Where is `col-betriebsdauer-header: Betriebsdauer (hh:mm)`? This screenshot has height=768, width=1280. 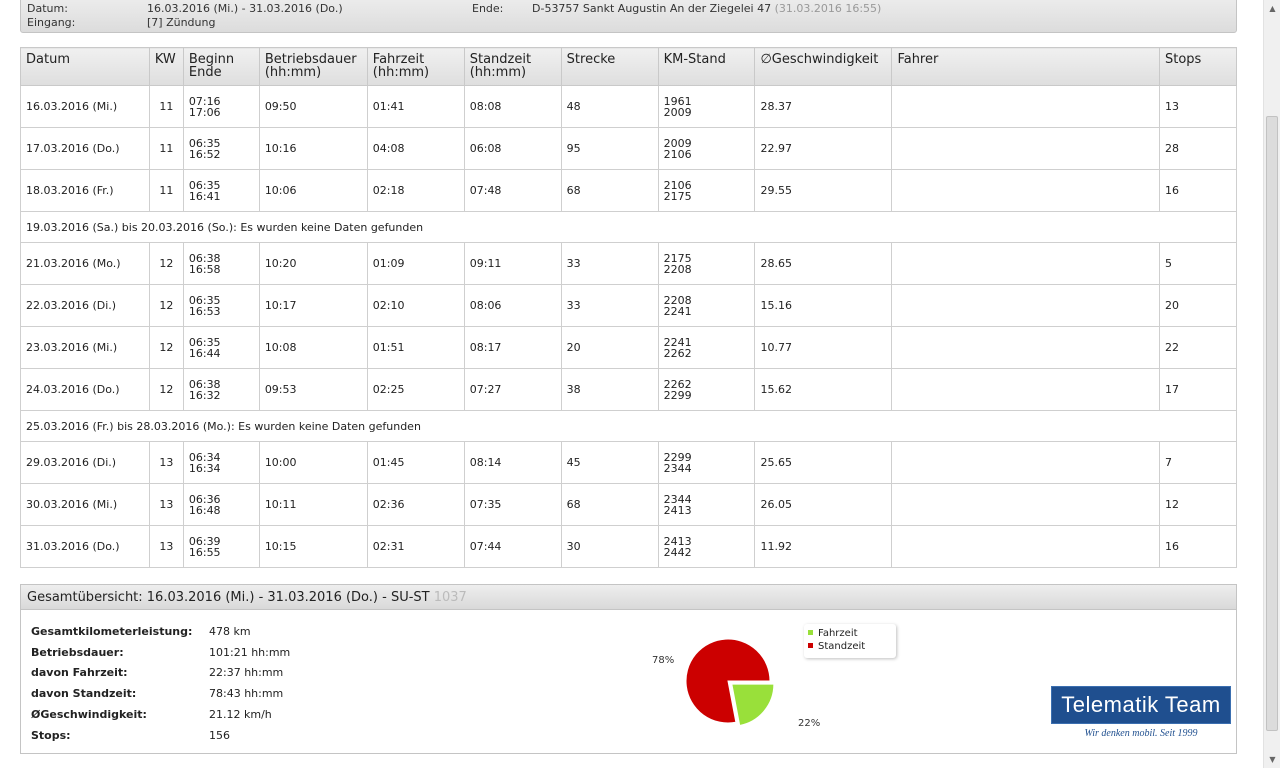
col-betriebsdauer-header: Betriebsdauer (hh:mm) is located at coordinates (313, 66).